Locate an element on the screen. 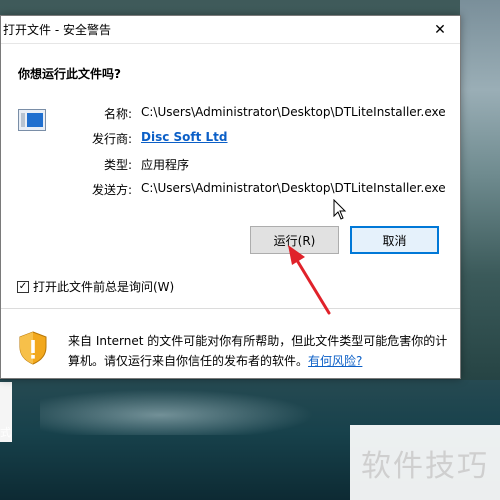 This screenshot has height=500, width=500. field-row-publisher: 发行商: Disc Soft Ltd is located at coordinates (231, 140).